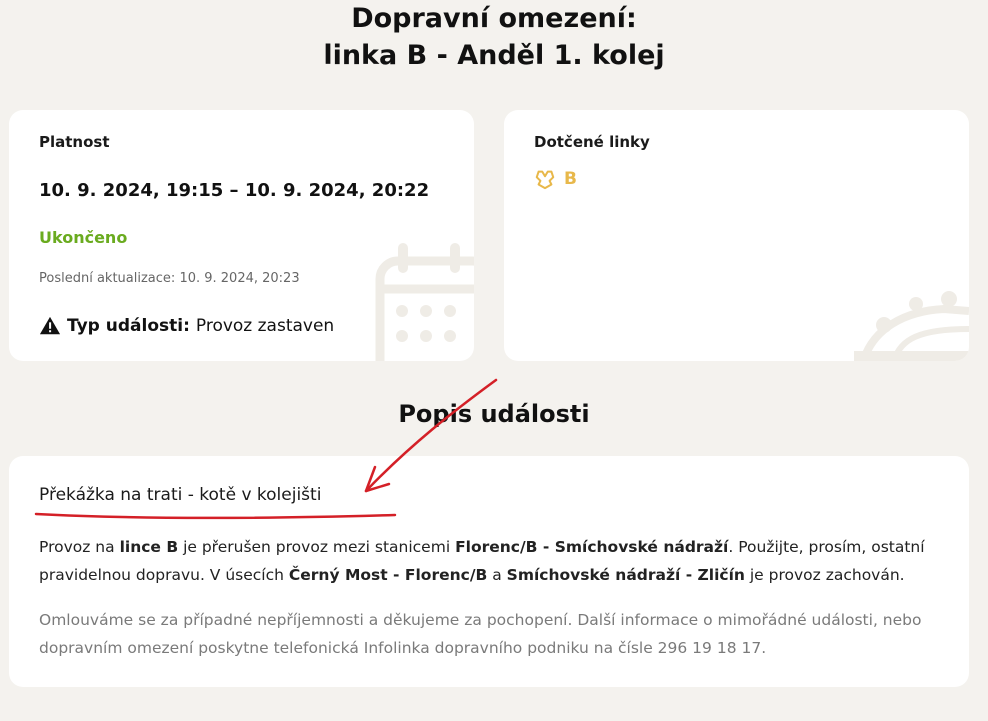  I want to click on line-b-link: B, so click(555, 179).